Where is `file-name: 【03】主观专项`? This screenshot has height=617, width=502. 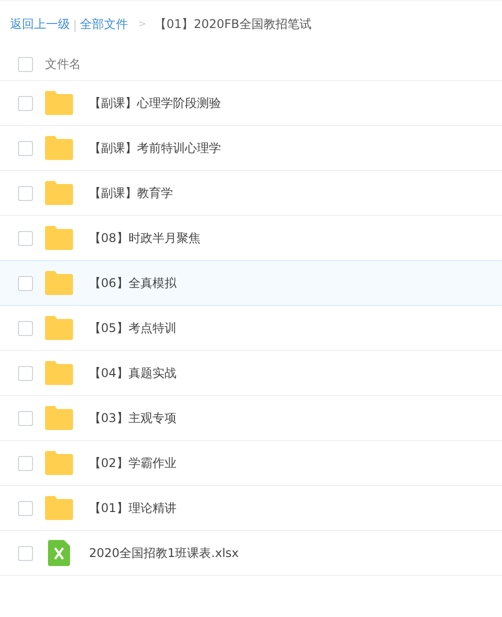 file-name: 【03】主观专项 is located at coordinates (132, 418).